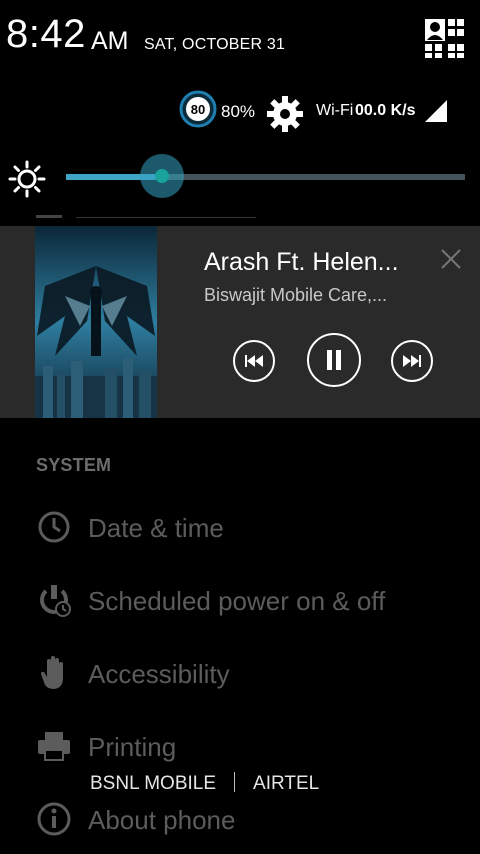 The height and width of the screenshot is (854, 480). What do you see at coordinates (235, 782) in the screenshot?
I see `carrier-separator` at bounding box center [235, 782].